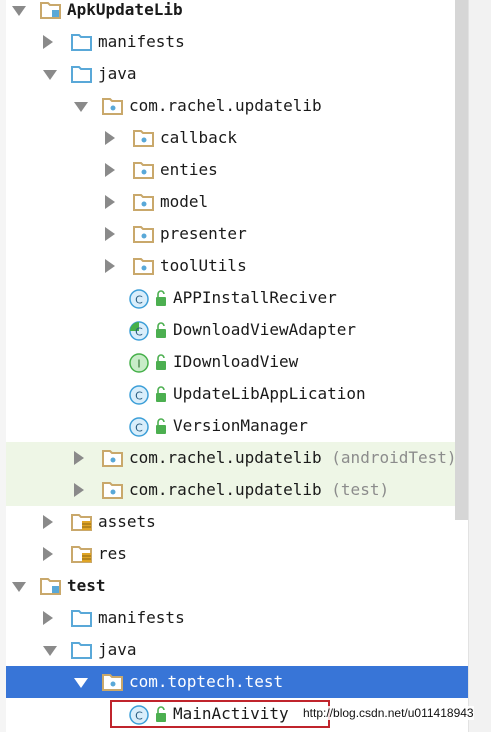 The image size is (491, 732). I want to click on watermark-text: http://blog.csdn.net/u011418943, so click(388, 713).